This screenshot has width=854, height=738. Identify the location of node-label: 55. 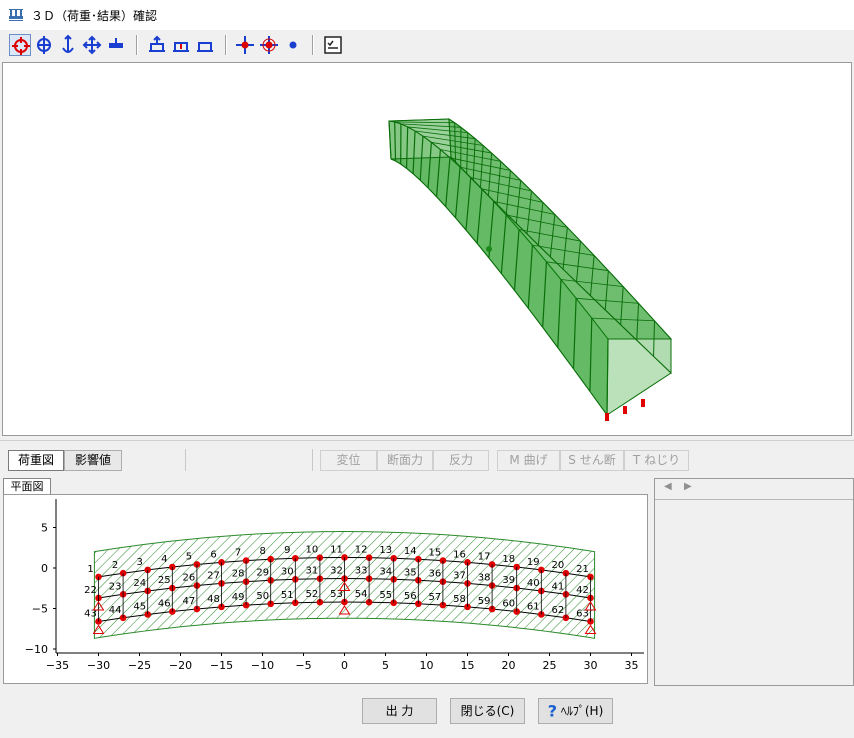
(385, 595).